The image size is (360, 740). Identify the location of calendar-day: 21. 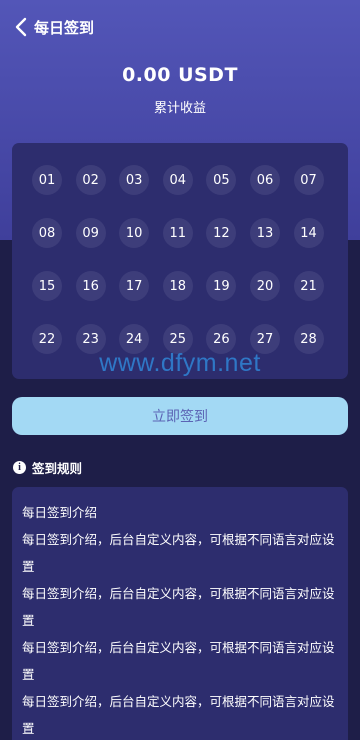
(308, 286).